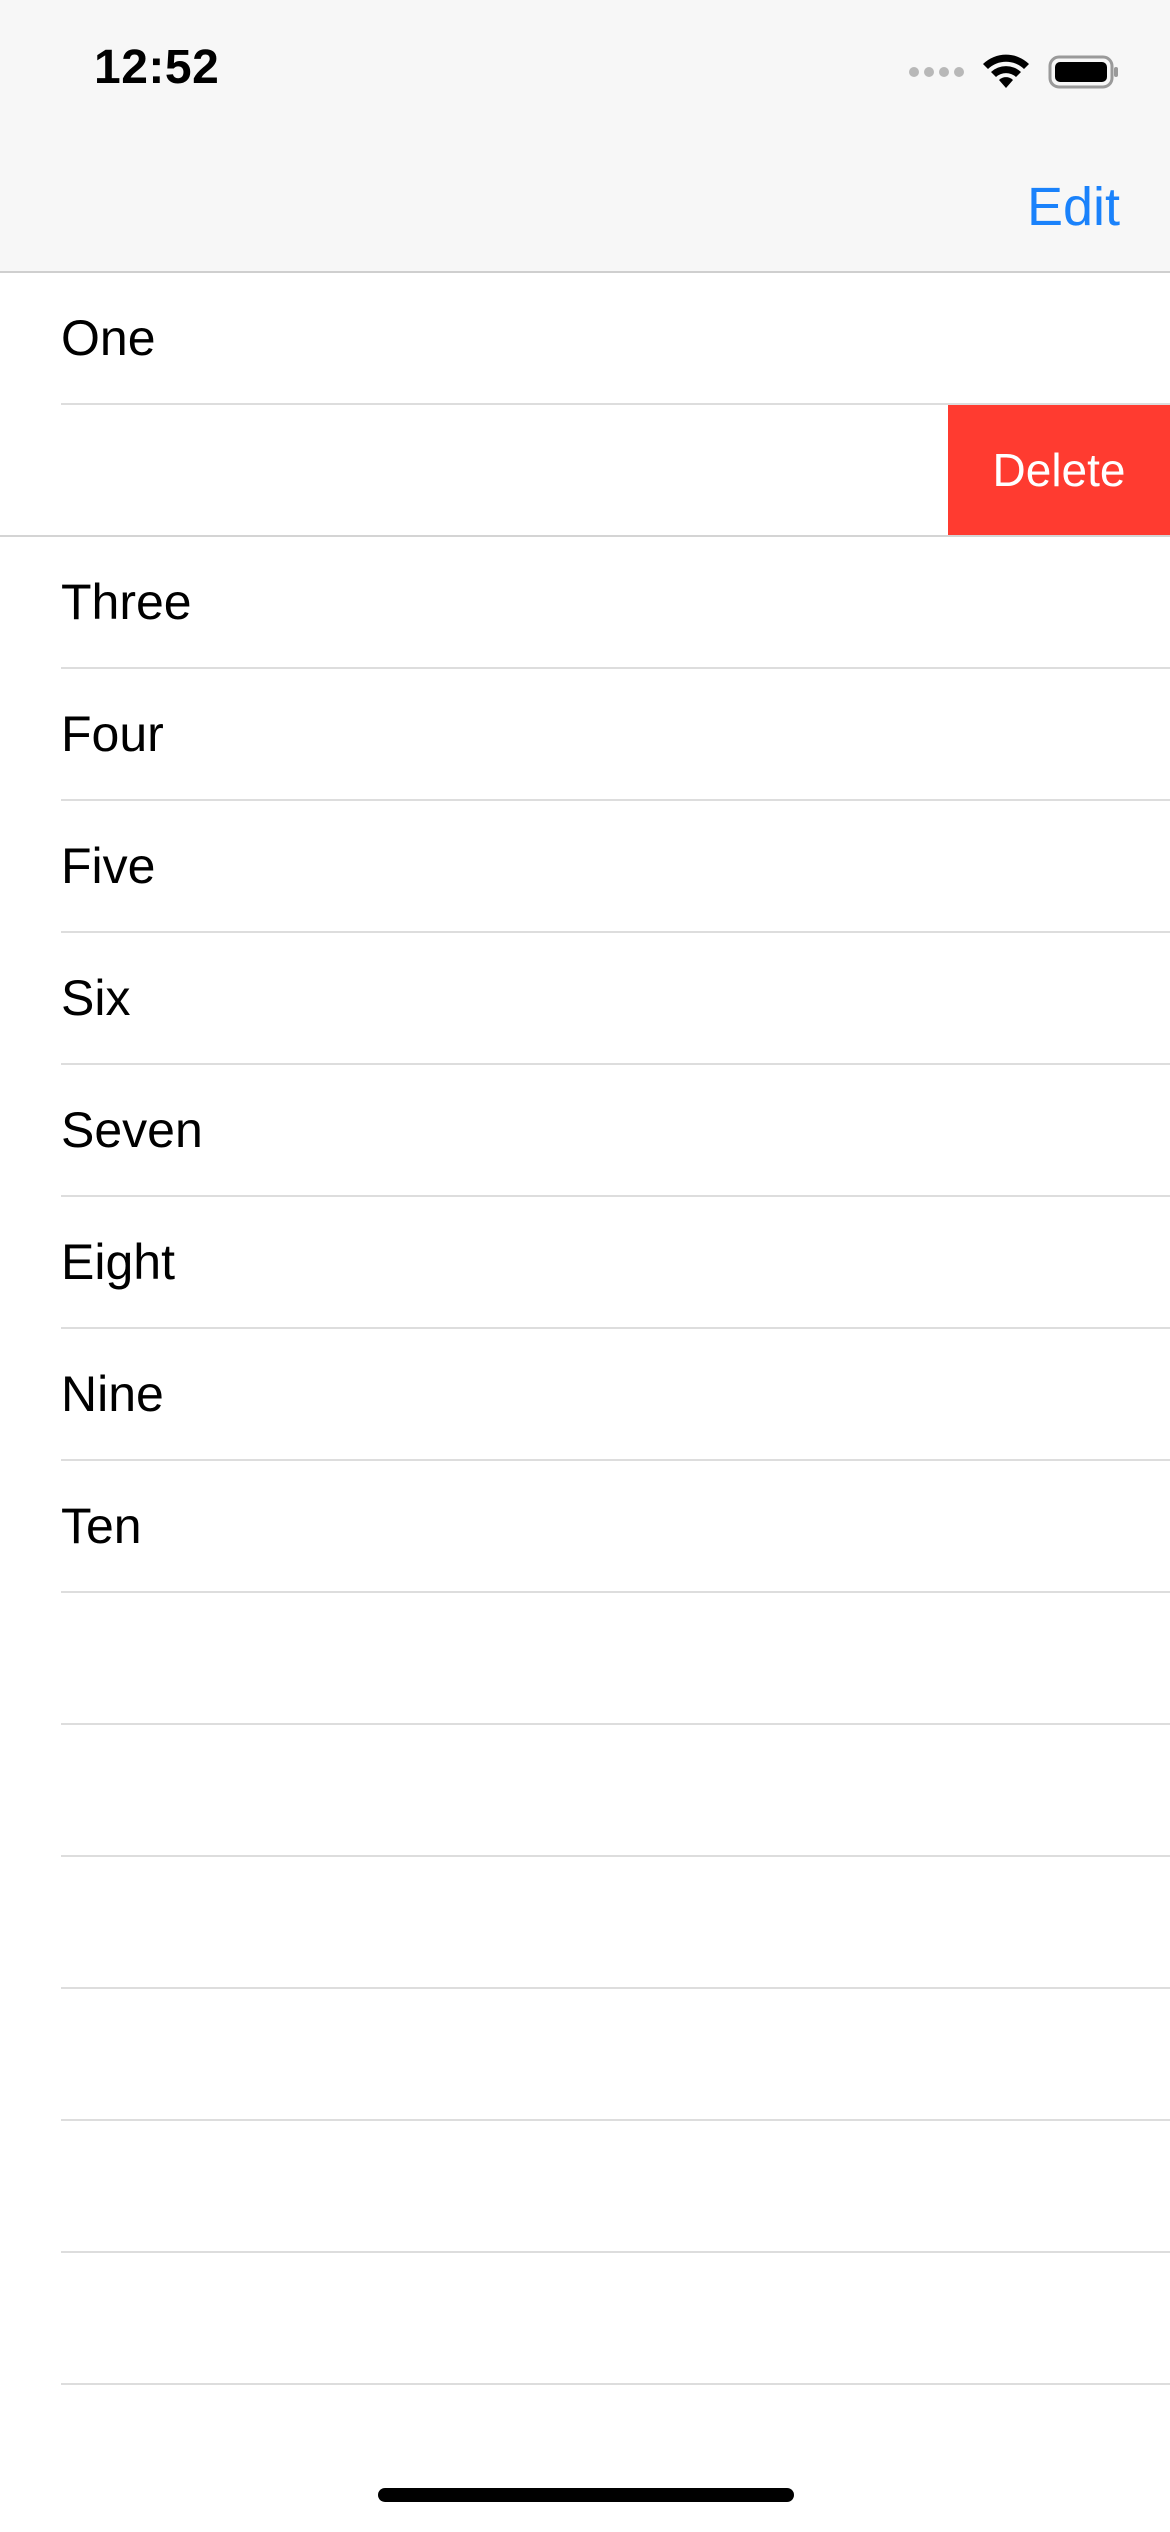 This screenshot has height=2532, width=1170. Describe the element at coordinates (112, 1394) in the screenshot. I see `list-item-label: Nine` at that location.